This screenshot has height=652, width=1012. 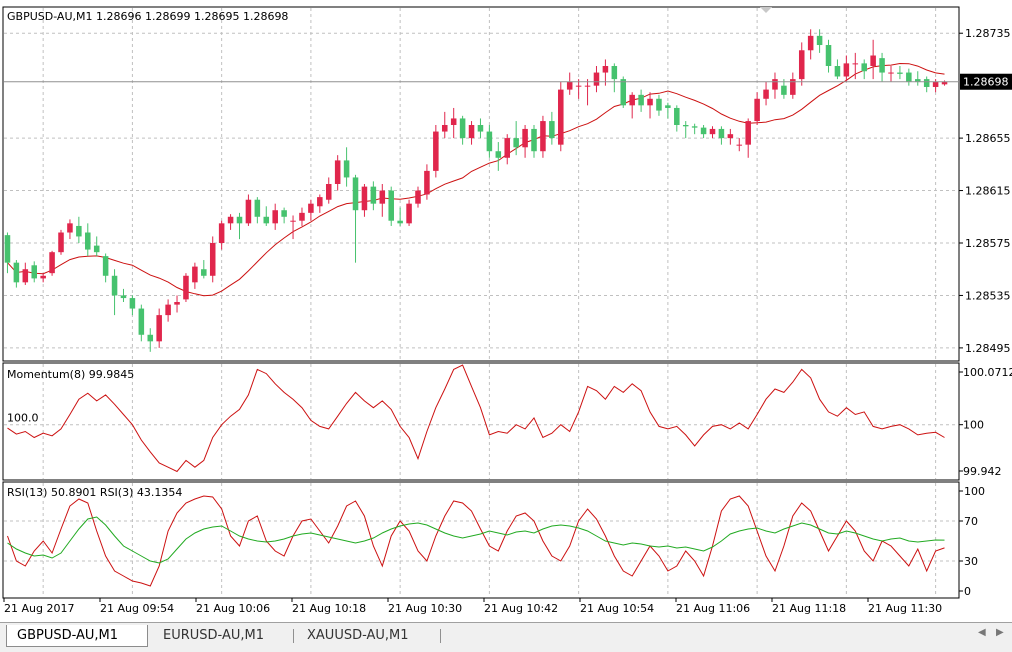 I want to click on time-axis-label: 21 Aug 2017, so click(x=39, y=608).